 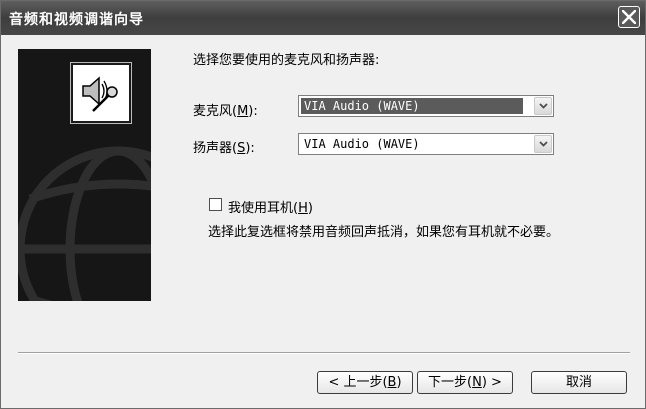 What do you see at coordinates (323, 18) in the screenshot?
I see `title-bar: 音频和视频调谐向导` at bounding box center [323, 18].